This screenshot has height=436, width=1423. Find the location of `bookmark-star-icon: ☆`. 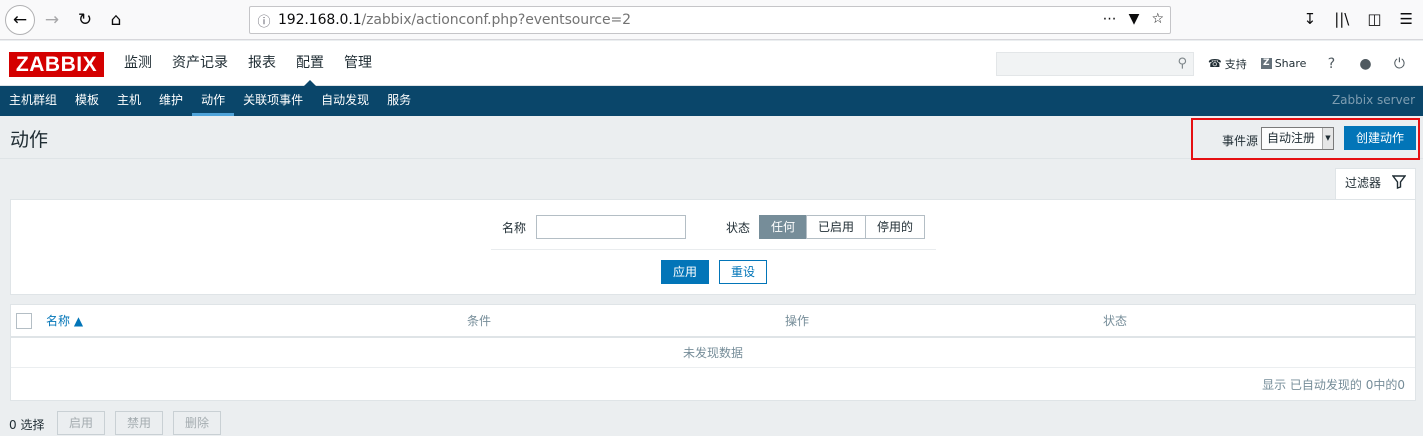

bookmark-star-icon: ☆ is located at coordinates (1157, 19).